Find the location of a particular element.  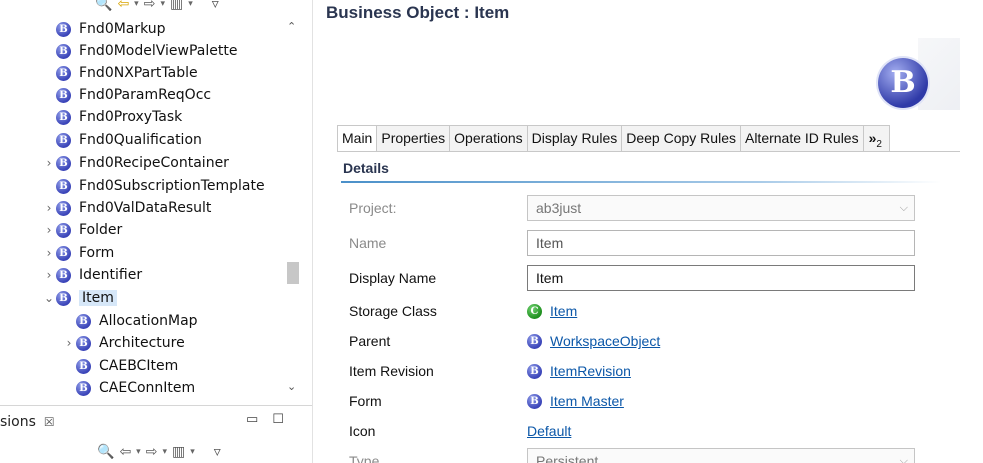

scroll-down-icon: ⌄ is located at coordinates (291, 386).